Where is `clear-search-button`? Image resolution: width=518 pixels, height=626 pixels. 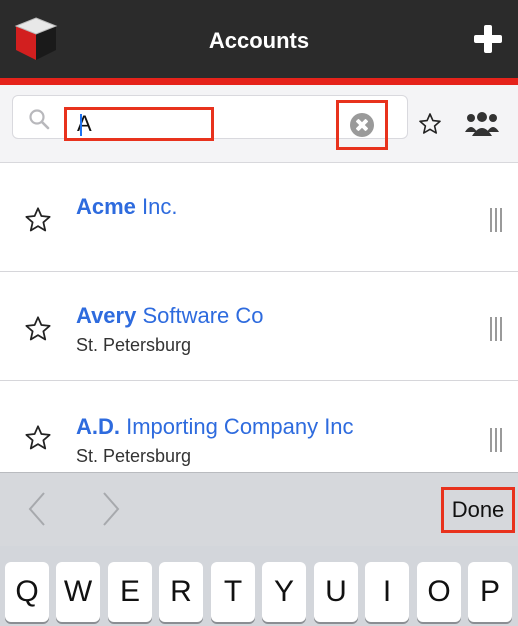
clear-search-button is located at coordinates (362, 125).